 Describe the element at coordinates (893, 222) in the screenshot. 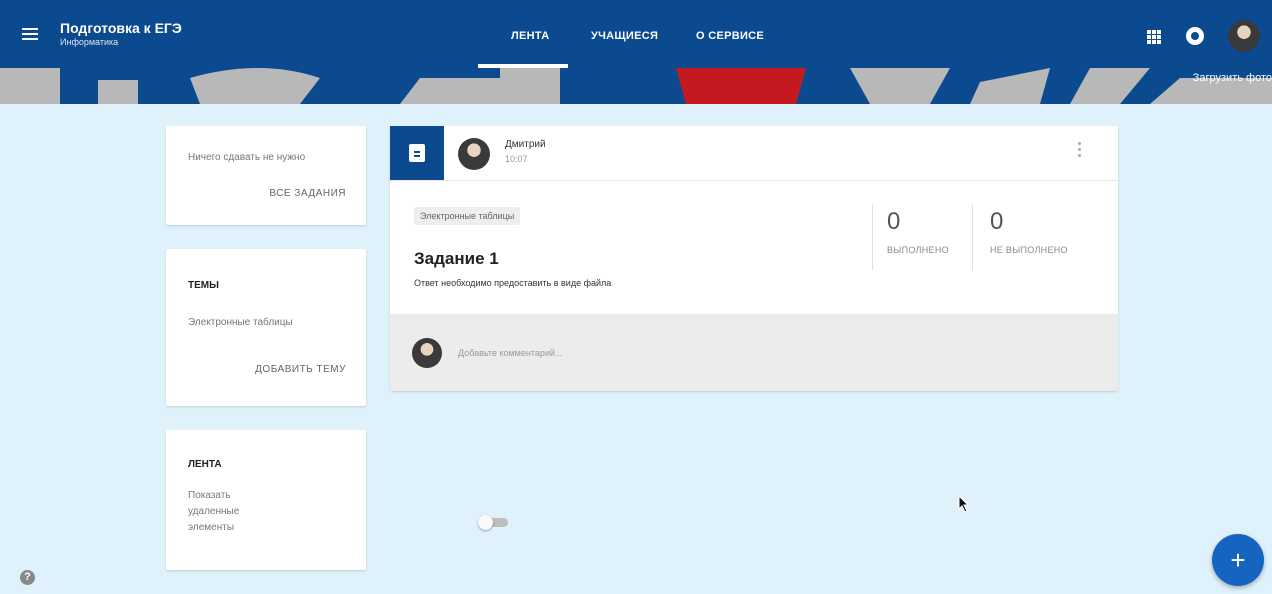

I see `done-count: 0` at that location.